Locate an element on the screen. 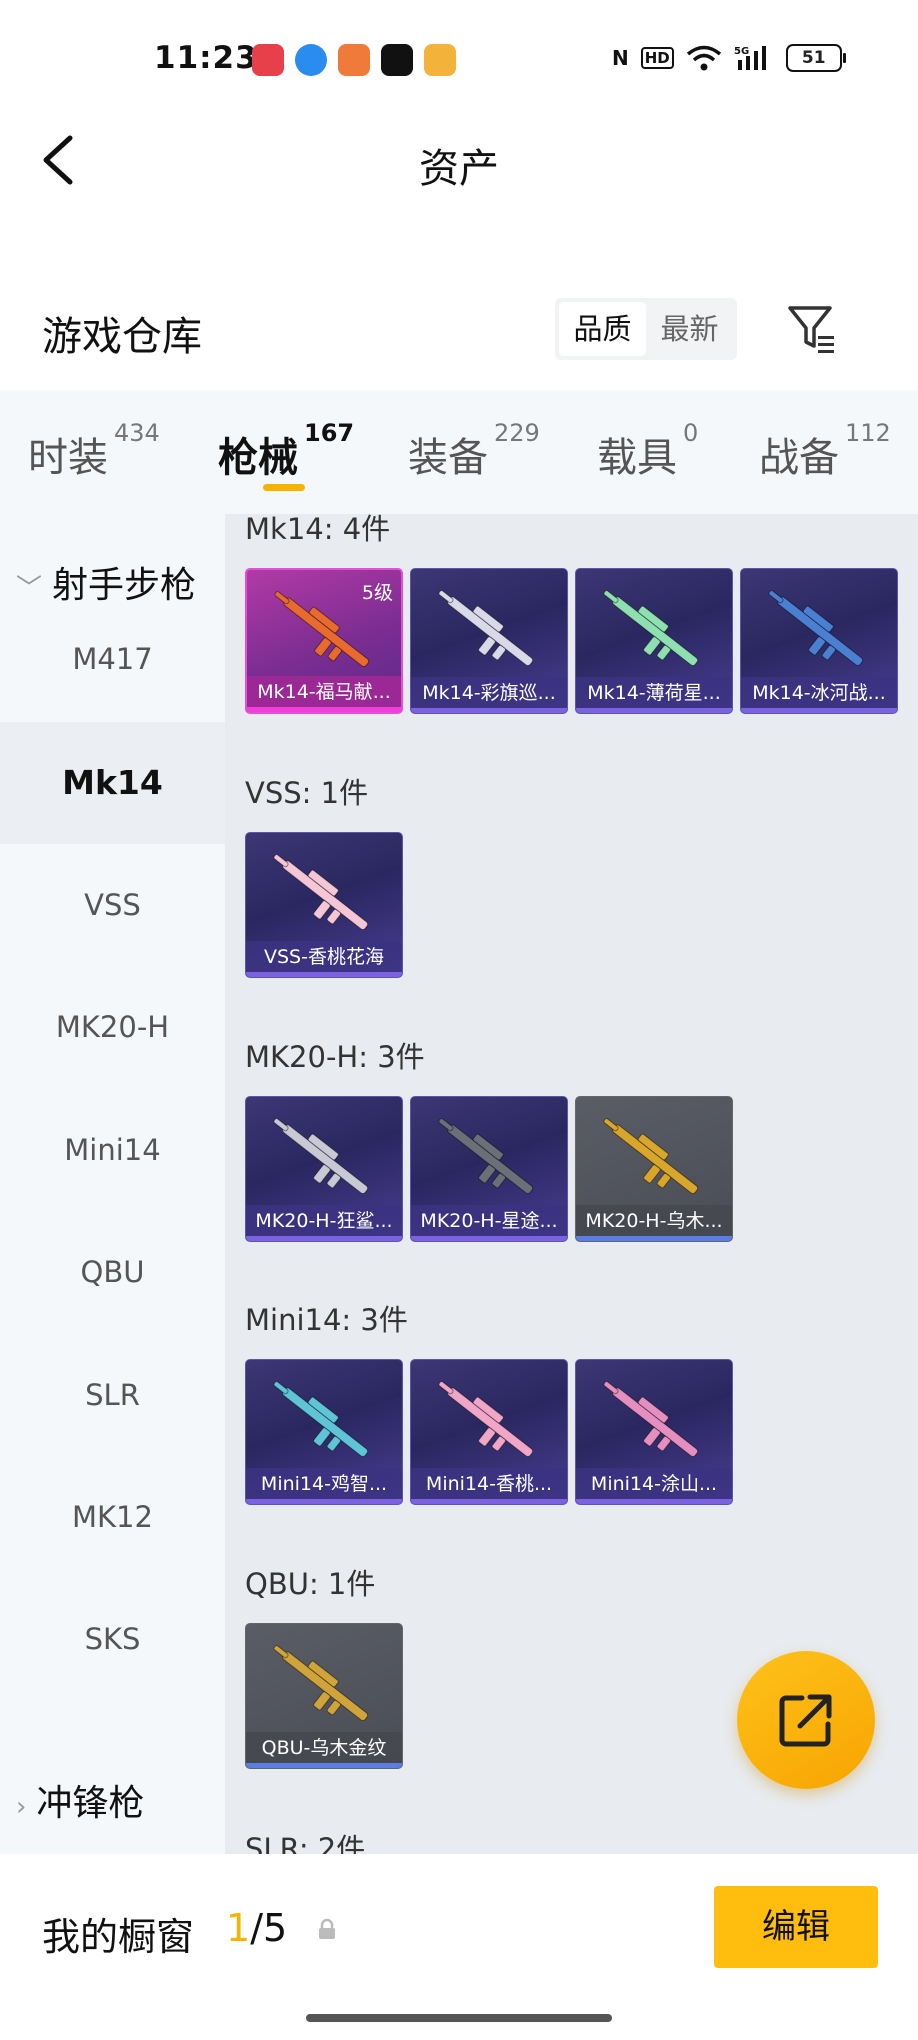 This screenshot has height=2040, width=918. nfc-icon: N is located at coordinates (620, 58).